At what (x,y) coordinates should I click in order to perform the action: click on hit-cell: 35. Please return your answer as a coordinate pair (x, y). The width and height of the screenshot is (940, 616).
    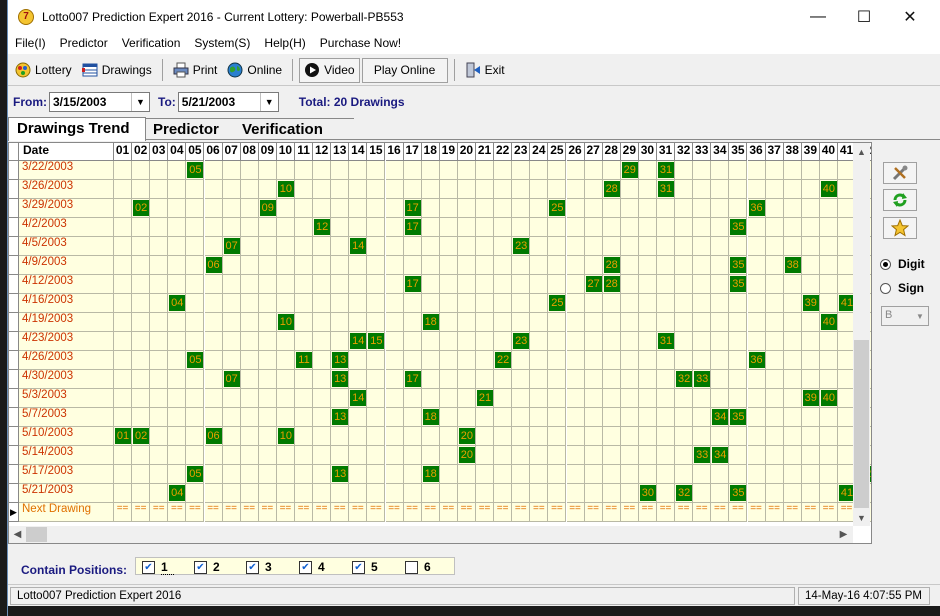
    Looking at the image, I should click on (738, 284).